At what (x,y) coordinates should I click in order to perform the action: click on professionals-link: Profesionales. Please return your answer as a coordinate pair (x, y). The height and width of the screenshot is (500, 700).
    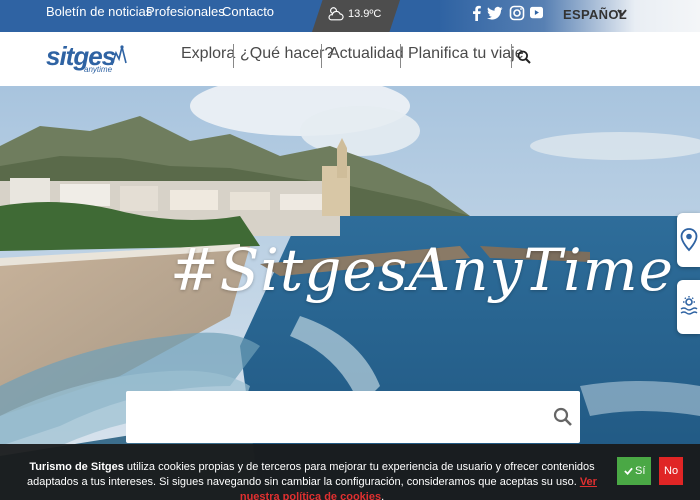
    Looking at the image, I should click on (185, 11).